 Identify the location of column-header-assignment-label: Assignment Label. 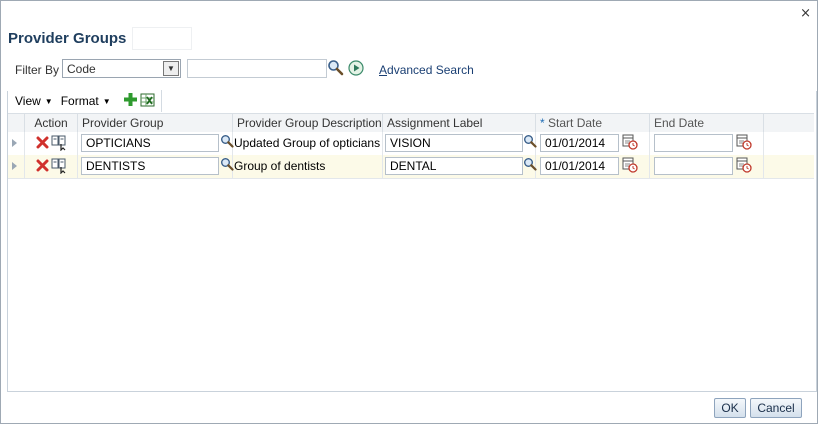
(459, 123).